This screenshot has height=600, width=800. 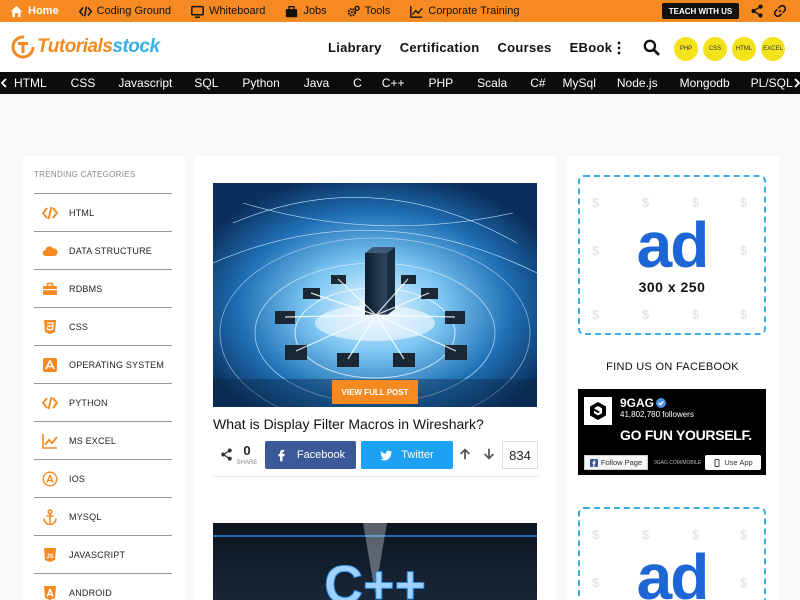 I want to click on view-full-post-button: VIEW FULL POST, so click(x=375, y=392).